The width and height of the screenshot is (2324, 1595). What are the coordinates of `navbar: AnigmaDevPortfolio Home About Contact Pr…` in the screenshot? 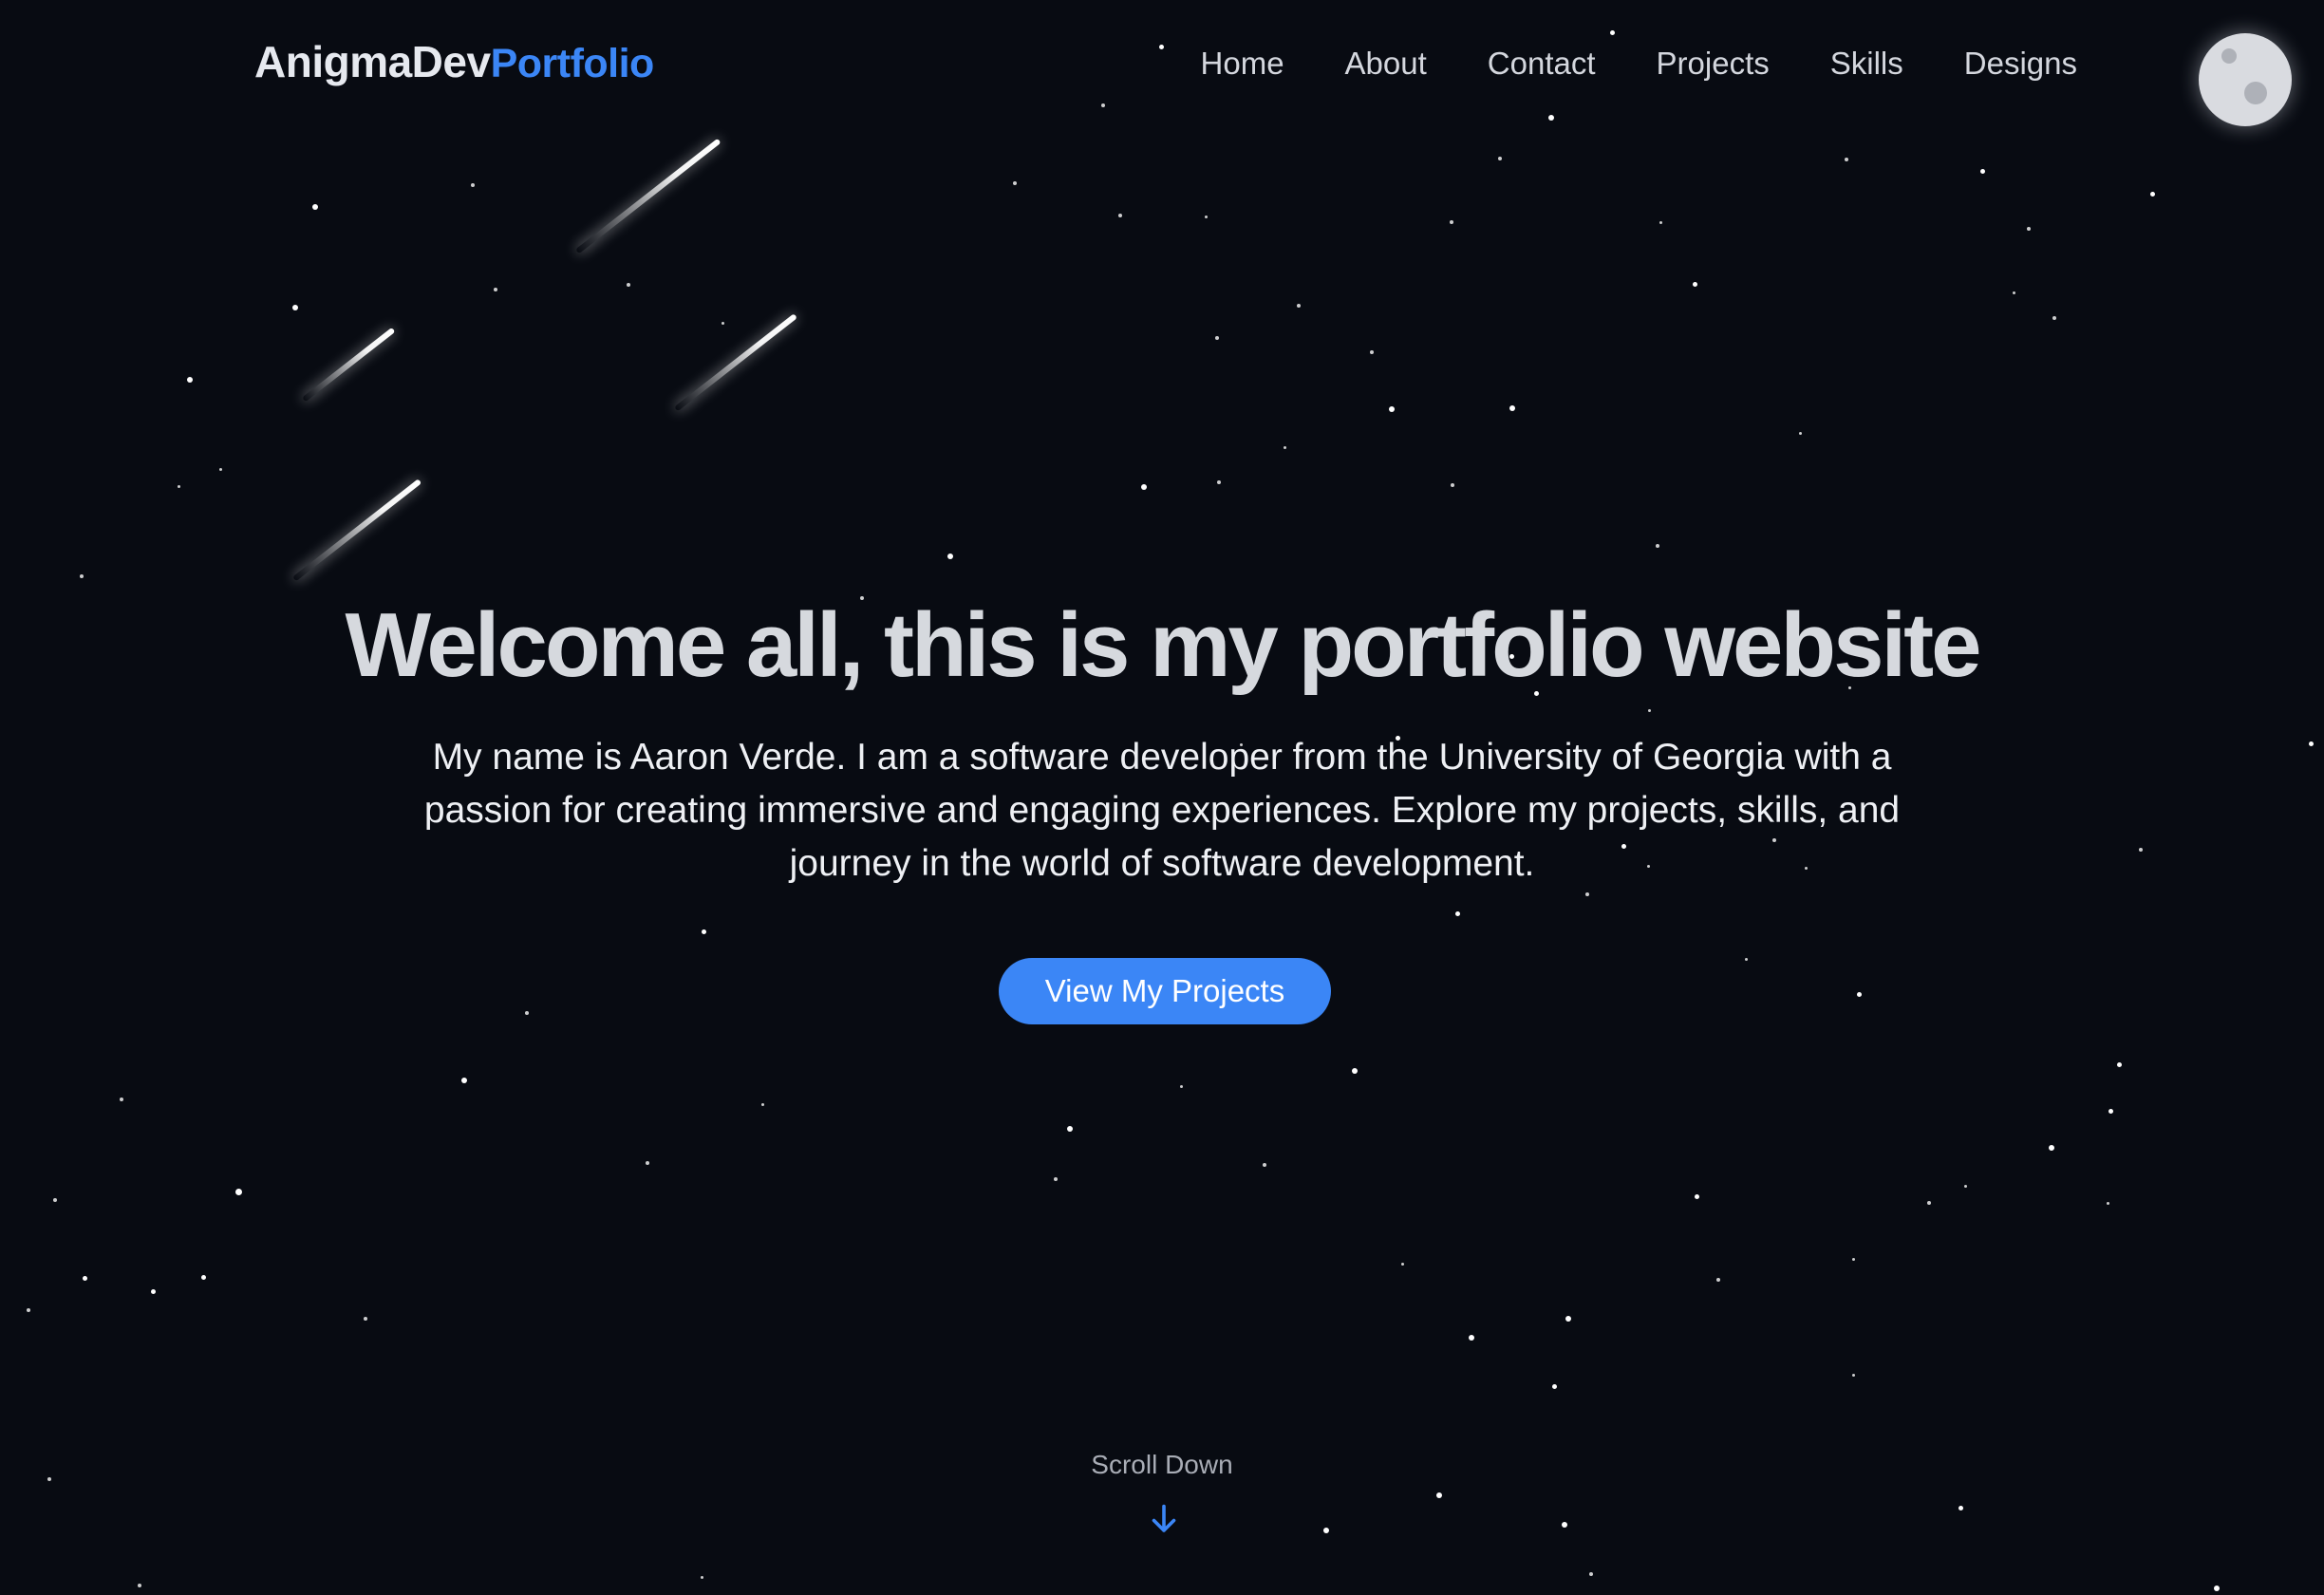 It's located at (1162, 66).